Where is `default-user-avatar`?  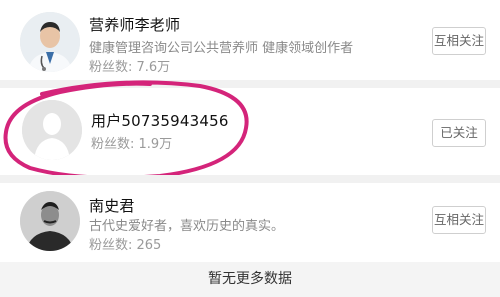
default-user-avatar is located at coordinates (52, 130).